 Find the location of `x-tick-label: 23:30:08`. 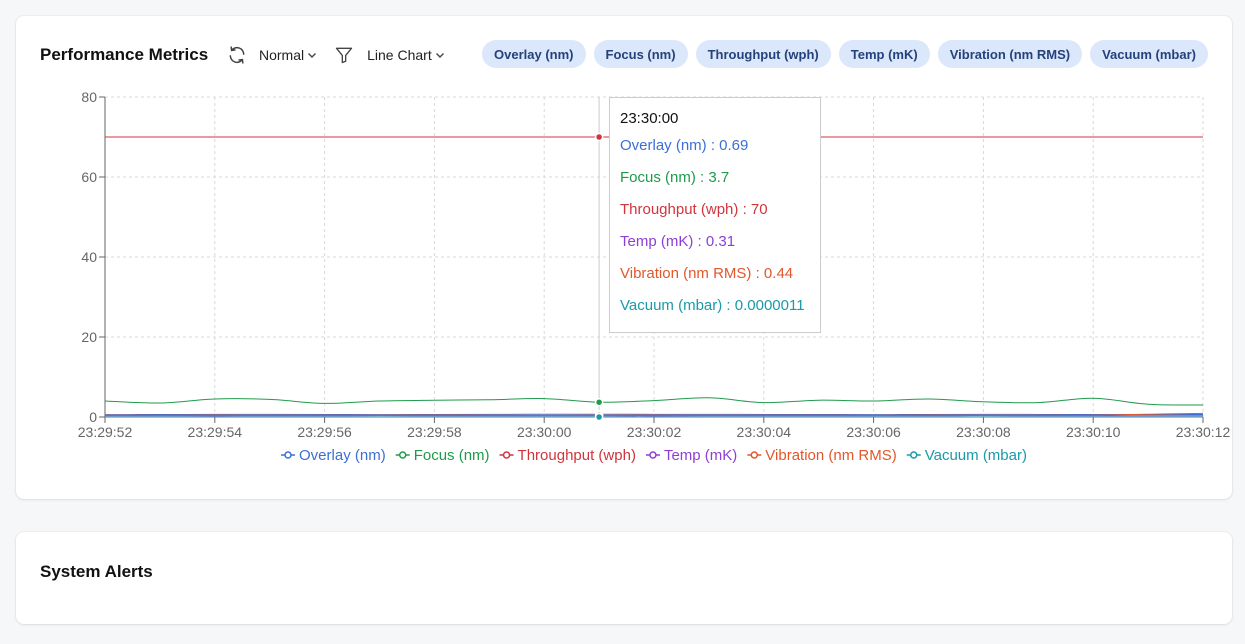

x-tick-label: 23:30:08 is located at coordinates (983, 432).